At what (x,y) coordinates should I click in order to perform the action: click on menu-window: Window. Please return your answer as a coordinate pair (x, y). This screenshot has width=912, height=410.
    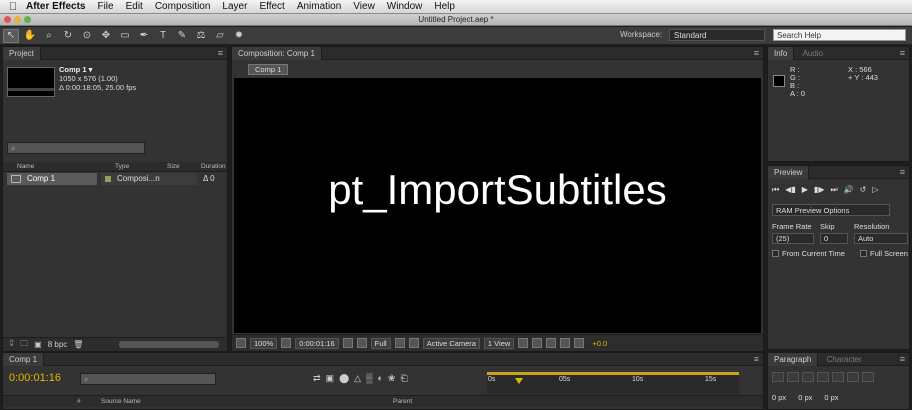
    Looking at the image, I should click on (405, 6).